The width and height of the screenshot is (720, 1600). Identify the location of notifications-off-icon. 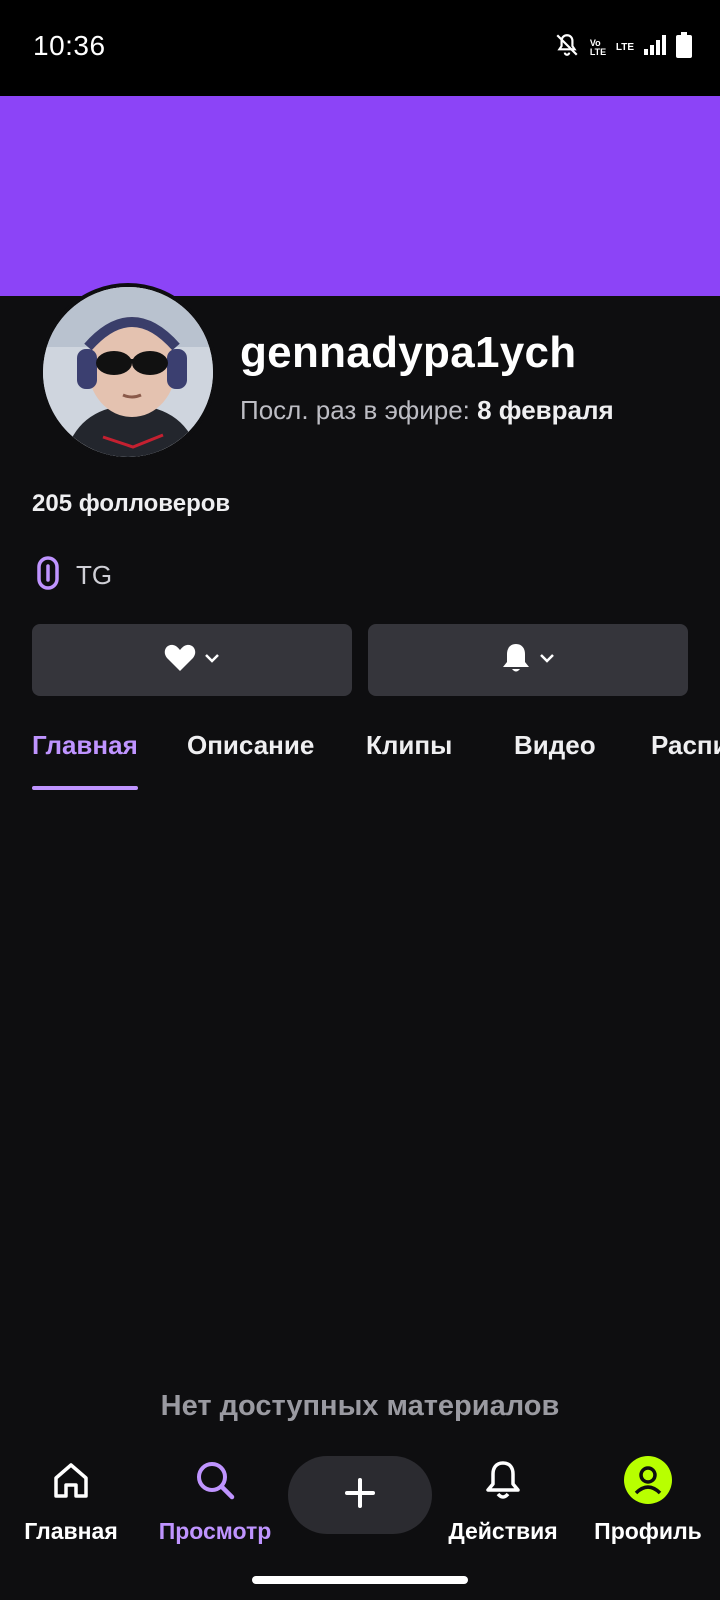
(567, 47).